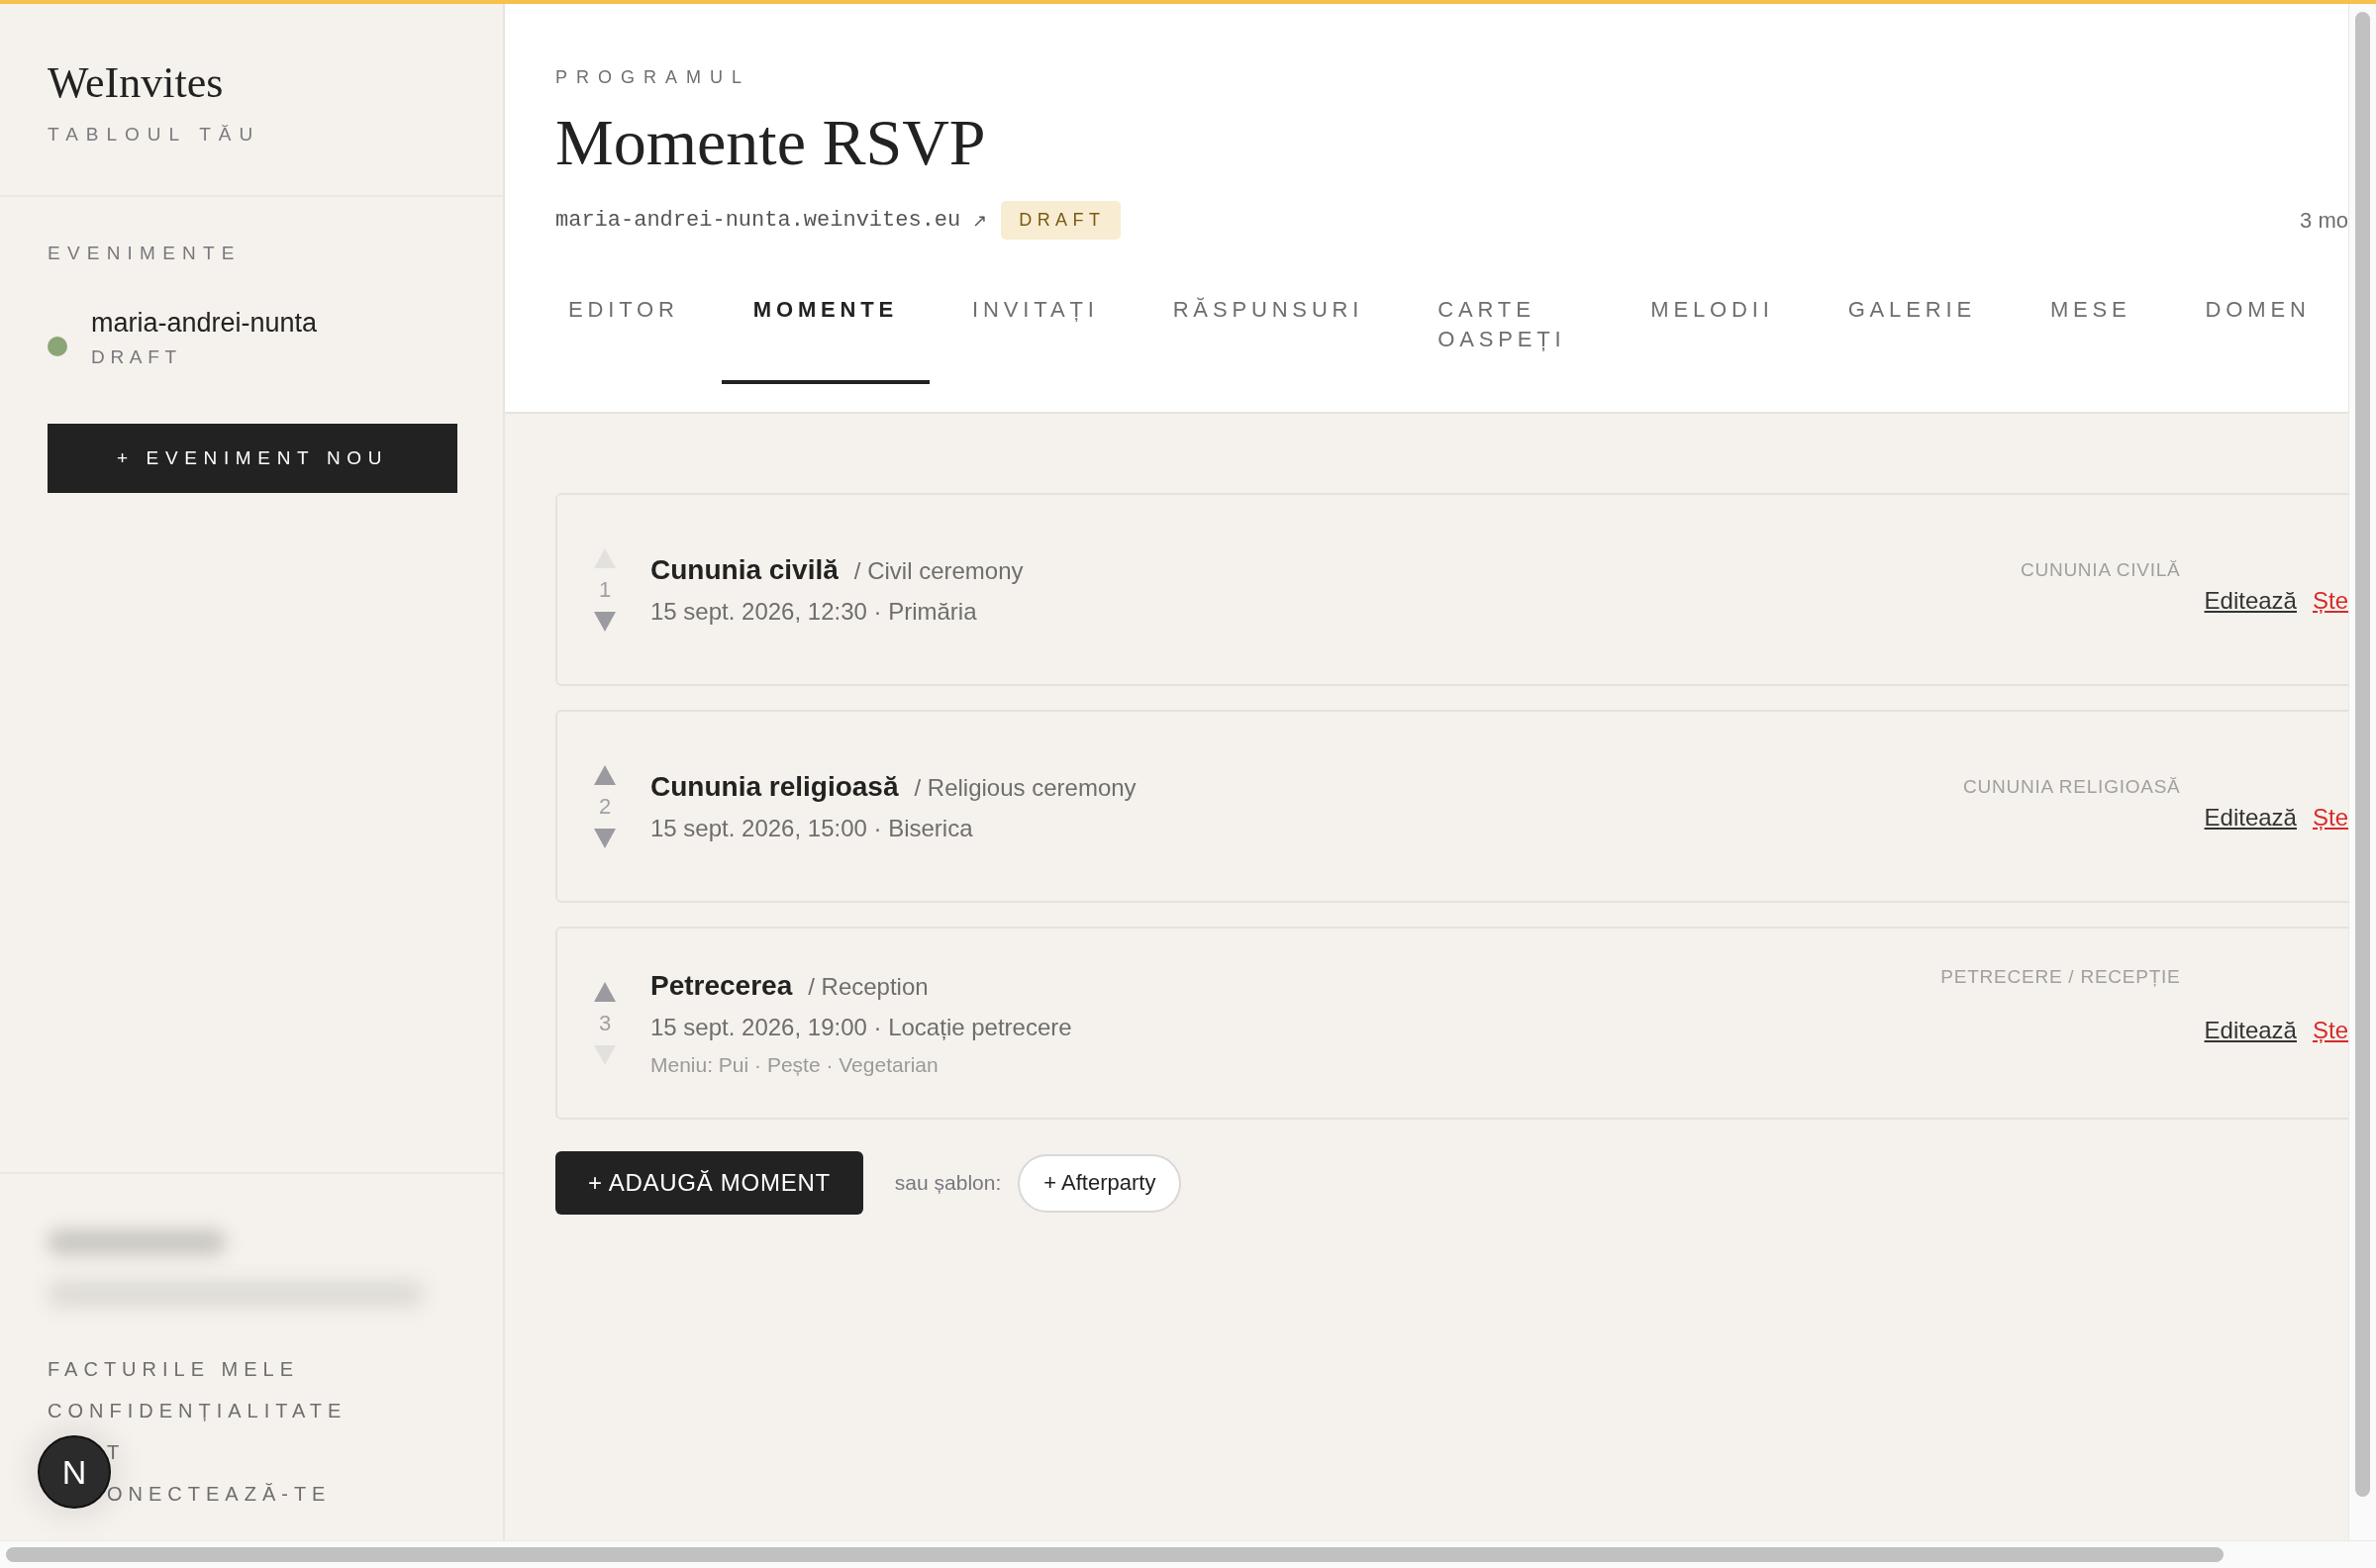  I want to click on tab: MESE, so click(2090, 339).